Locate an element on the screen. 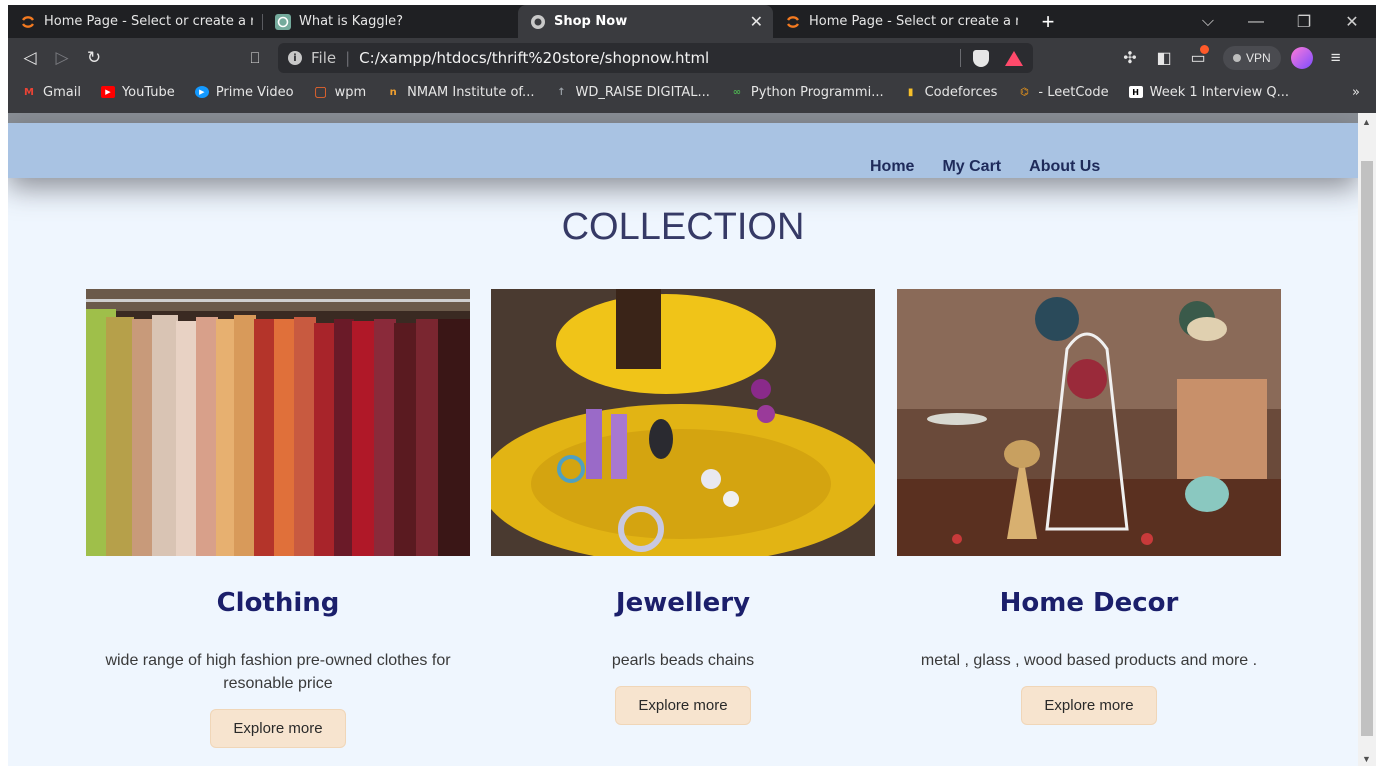  bookmark-label: Codeforces is located at coordinates (961, 92).